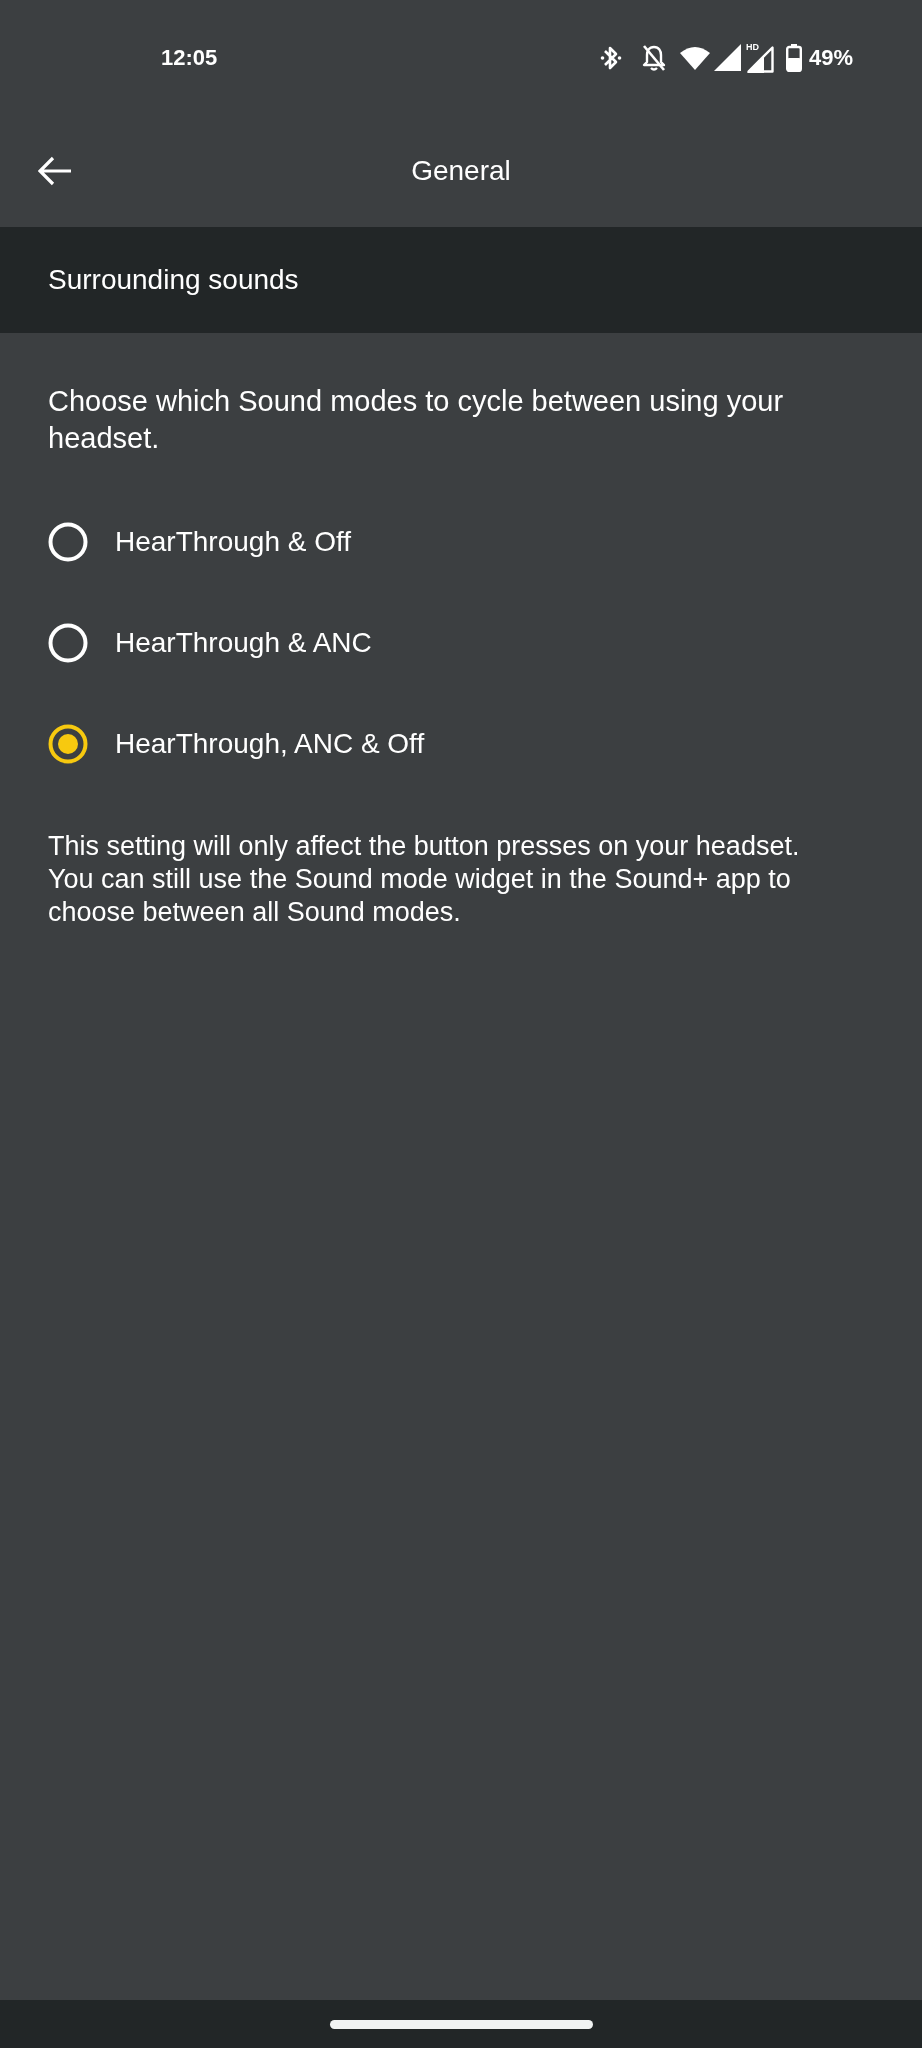  I want to click on radio-option: HearThrough & Off, so click(200, 541).